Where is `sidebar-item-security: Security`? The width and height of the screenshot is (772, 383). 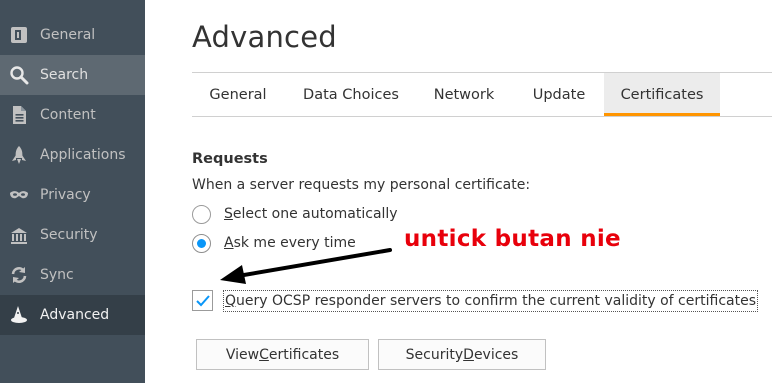
sidebar-item-security: Security is located at coordinates (72, 235).